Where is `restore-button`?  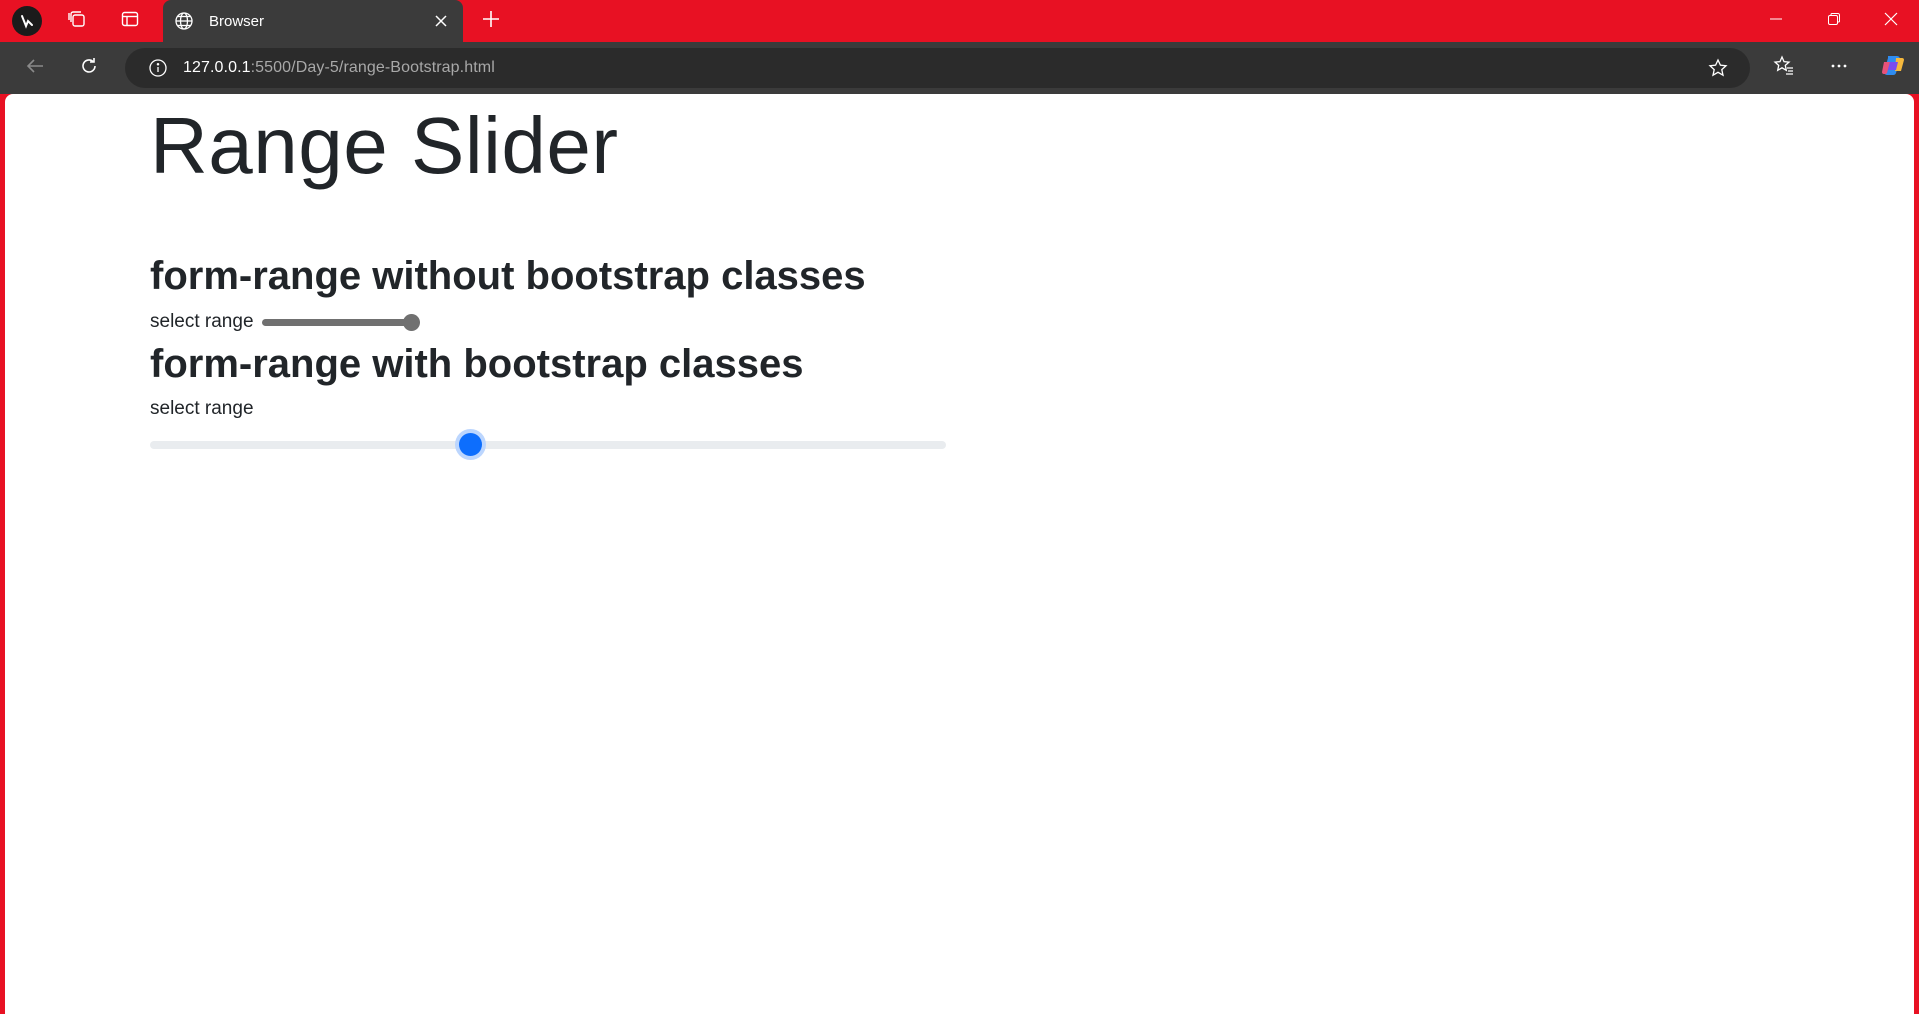
restore-button is located at coordinates (1834, 21).